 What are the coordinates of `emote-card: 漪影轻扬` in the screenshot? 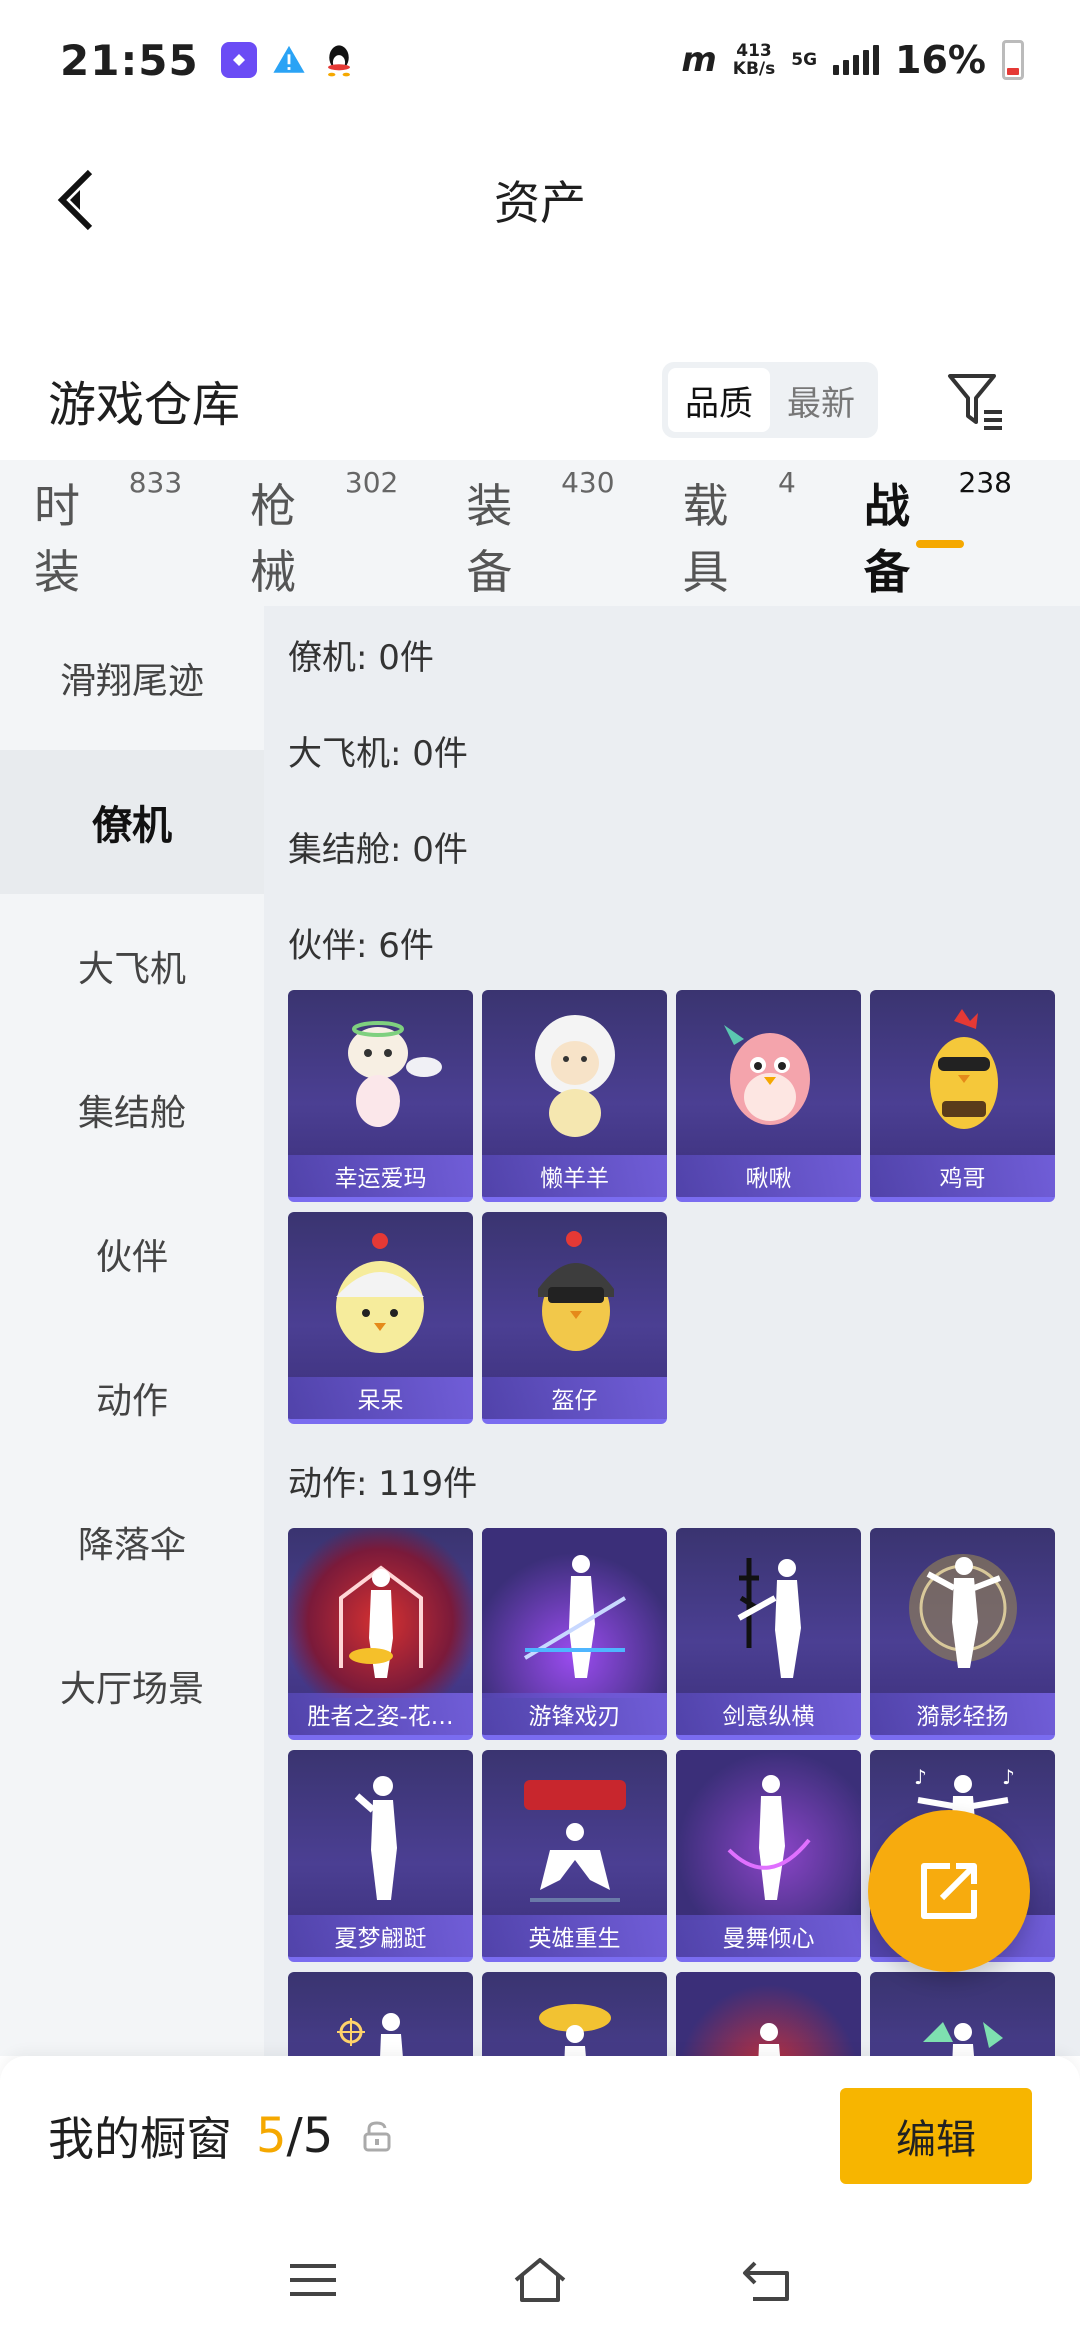 It's located at (962, 1634).